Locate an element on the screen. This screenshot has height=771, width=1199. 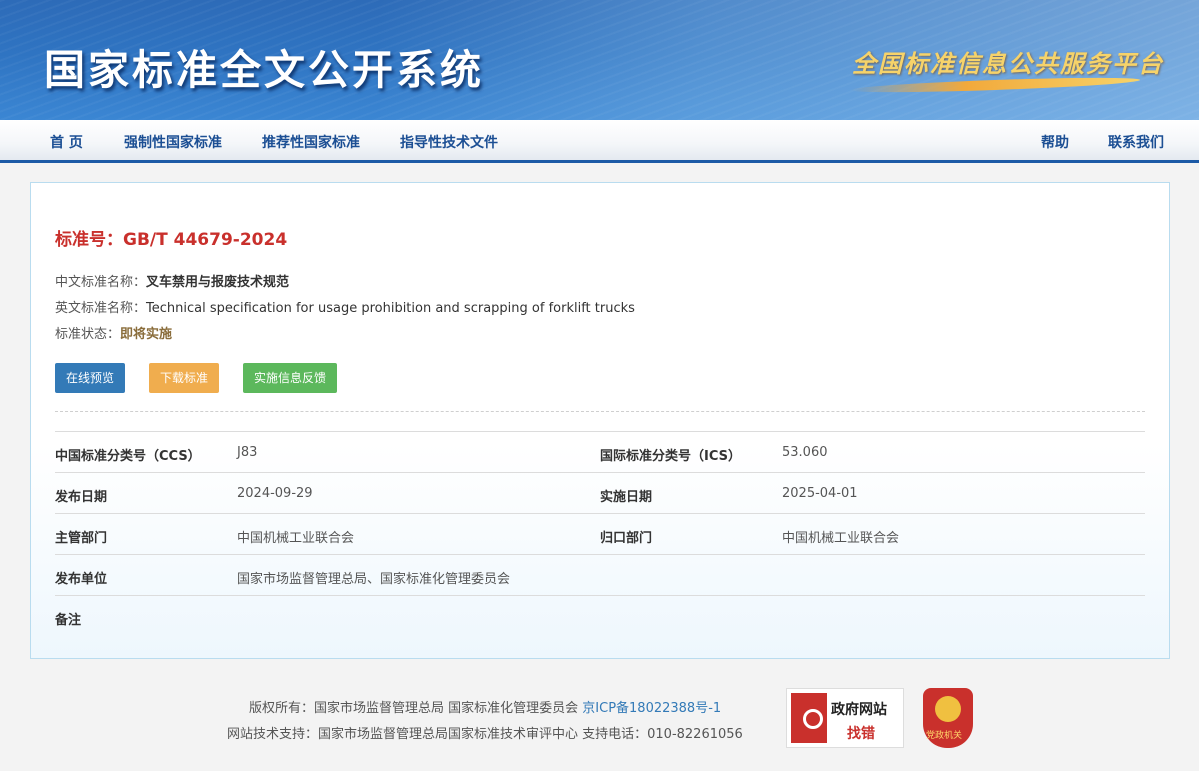
status-value: 即将实施 is located at coordinates (146, 334).